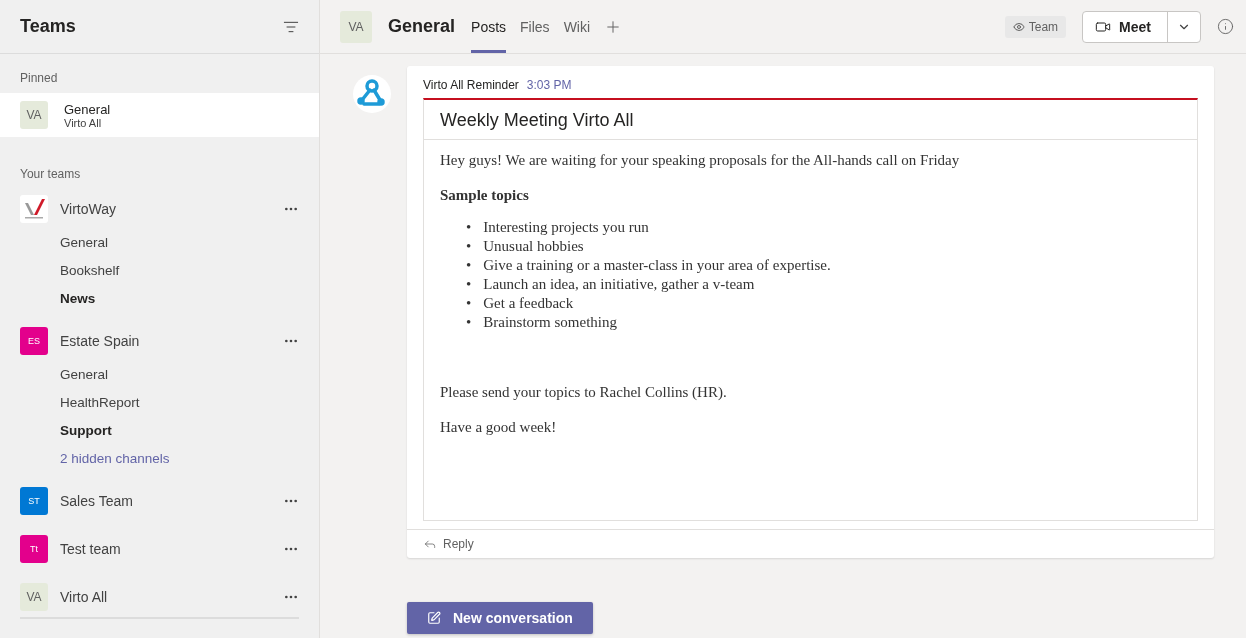 The width and height of the screenshot is (1246, 638). I want to click on virtoway-logo-icon, so click(34, 209).